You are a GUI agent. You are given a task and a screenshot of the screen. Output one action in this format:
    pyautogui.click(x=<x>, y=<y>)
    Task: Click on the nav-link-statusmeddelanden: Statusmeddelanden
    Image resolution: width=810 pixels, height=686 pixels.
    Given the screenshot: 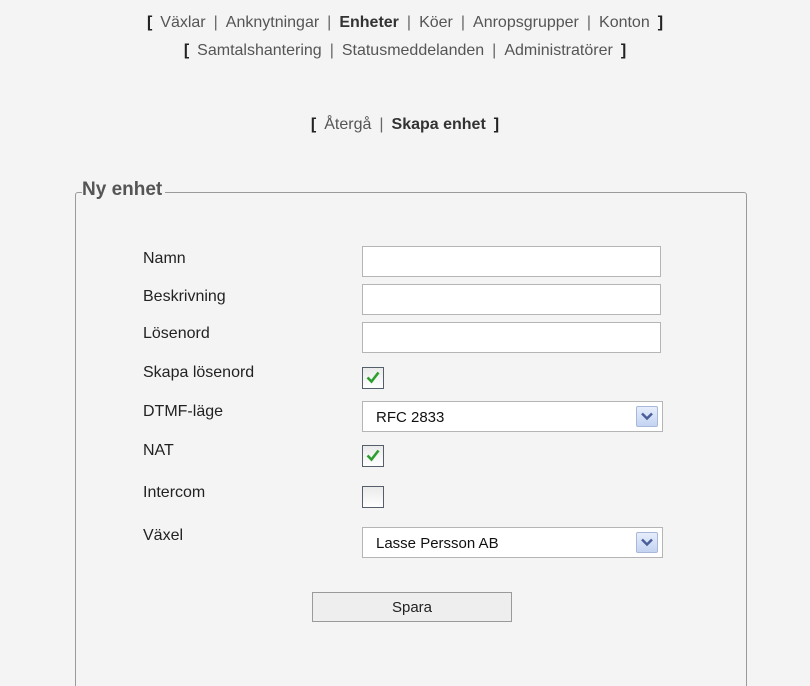 What is the action you would take?
    pyautogui.click(x=413, y=50)
    